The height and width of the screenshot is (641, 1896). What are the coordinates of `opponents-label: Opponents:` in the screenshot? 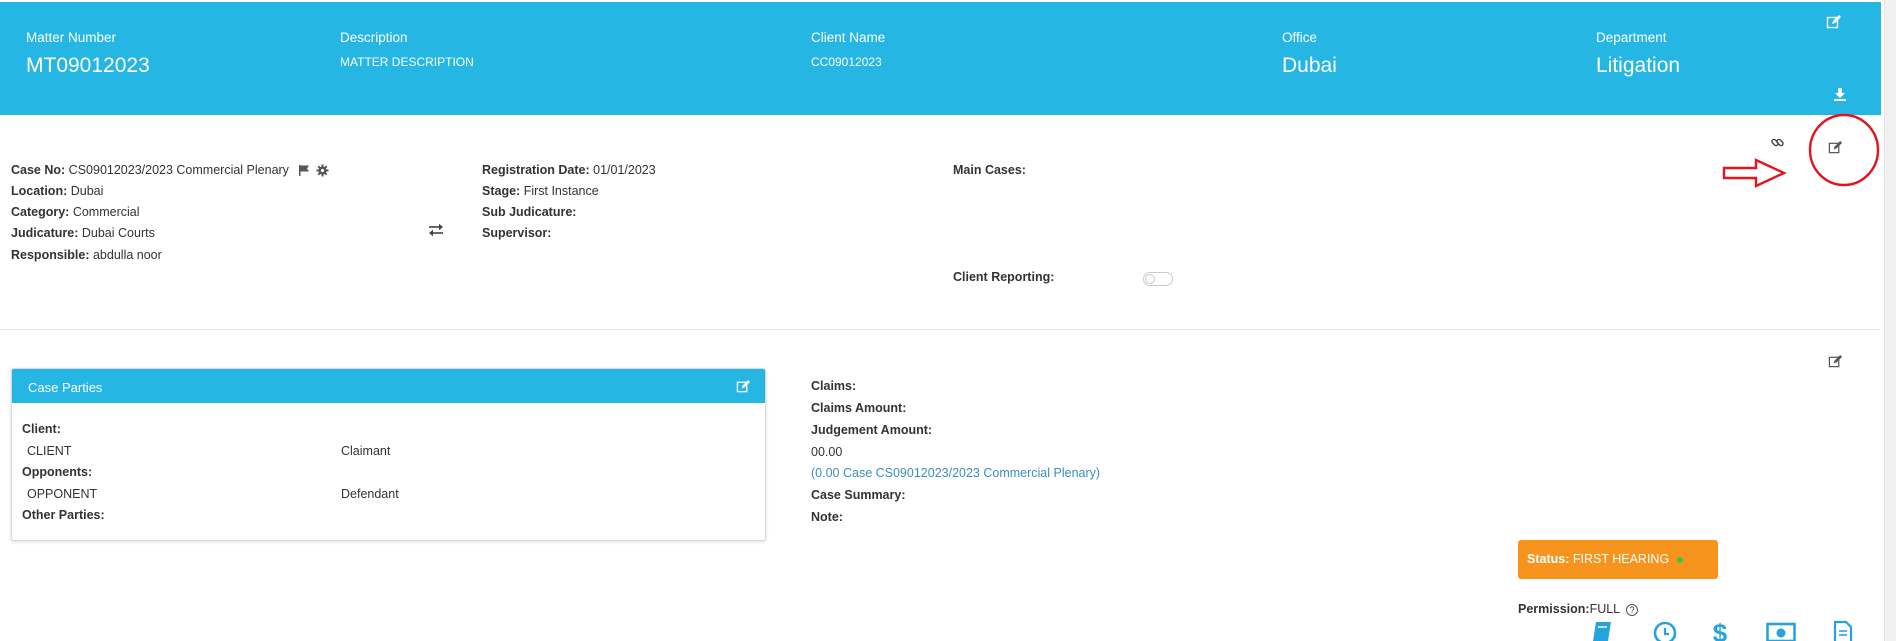 It's located at (57, 472).